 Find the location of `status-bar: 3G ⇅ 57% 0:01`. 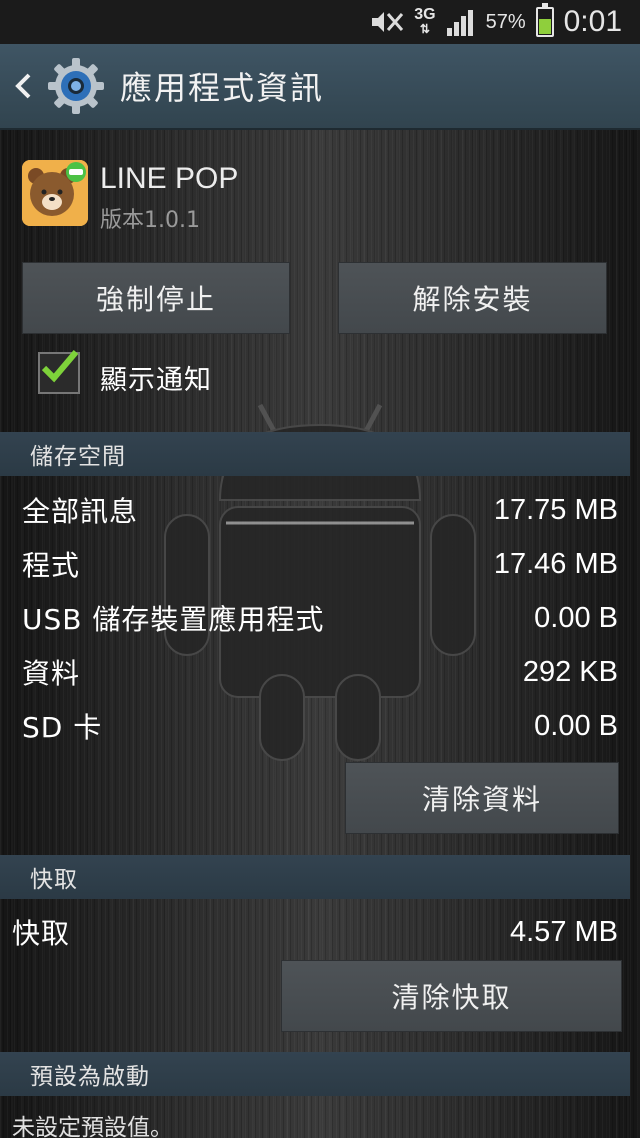

status-bar: 3G ⇅ 57% 0:01 is located at coordinates (320, 22).